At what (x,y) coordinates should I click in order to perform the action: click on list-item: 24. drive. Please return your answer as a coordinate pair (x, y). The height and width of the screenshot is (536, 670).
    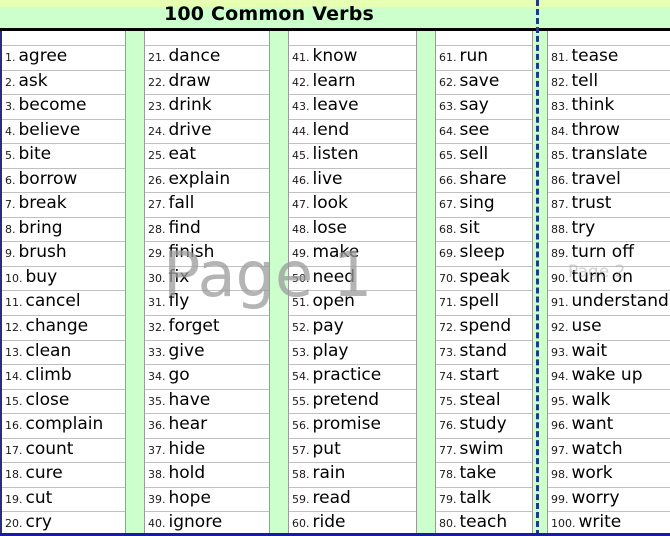
    Looking at the image, I should click on (207, 132).